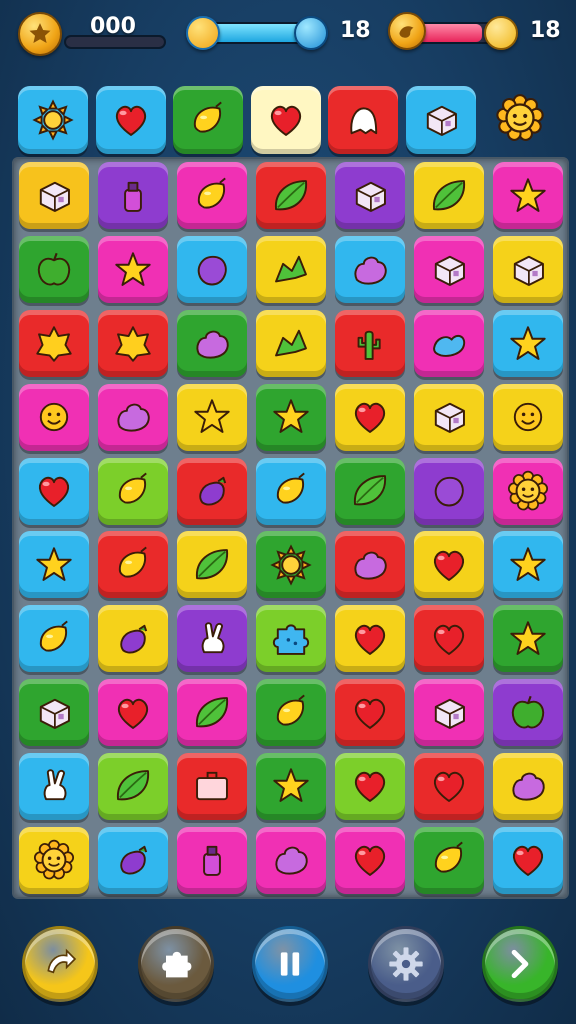  What do you see at coordinates (176, 964) in the screenshot?
I see `shuffle-button` at bounding box center [176, 964].